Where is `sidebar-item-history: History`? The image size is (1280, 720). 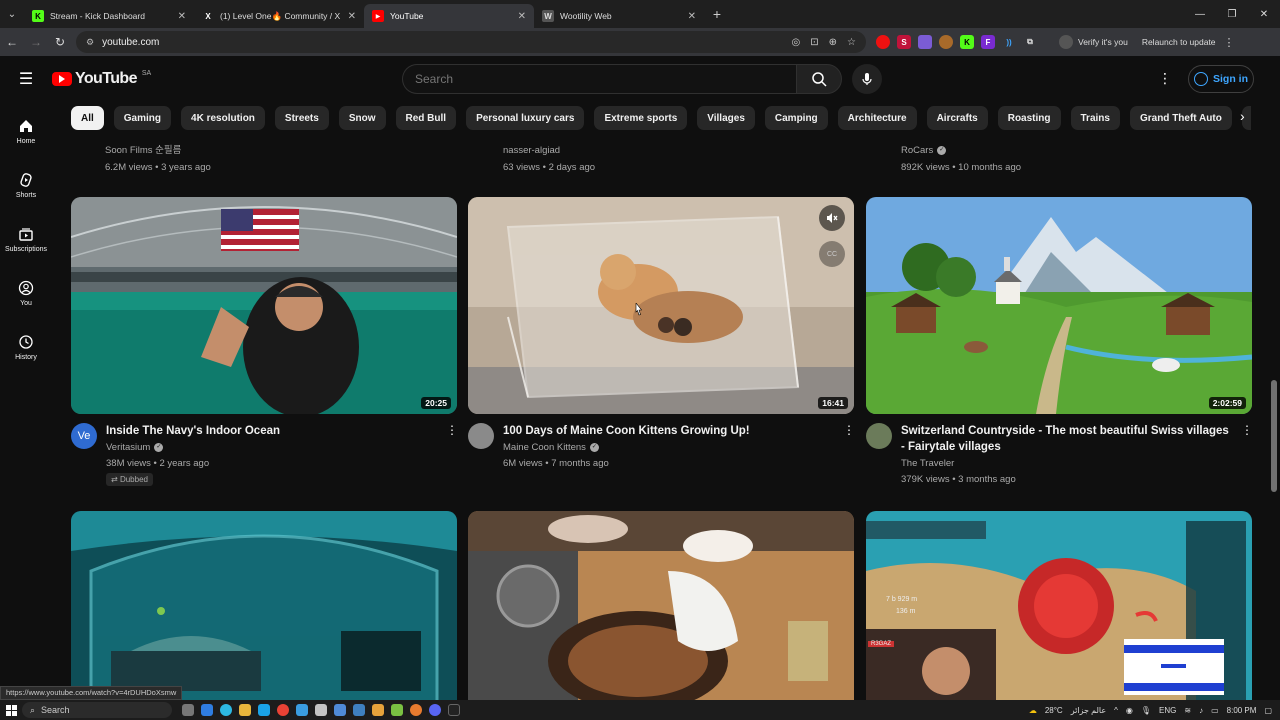 sidebar-item-history: History is located at coordinates (26, 347).